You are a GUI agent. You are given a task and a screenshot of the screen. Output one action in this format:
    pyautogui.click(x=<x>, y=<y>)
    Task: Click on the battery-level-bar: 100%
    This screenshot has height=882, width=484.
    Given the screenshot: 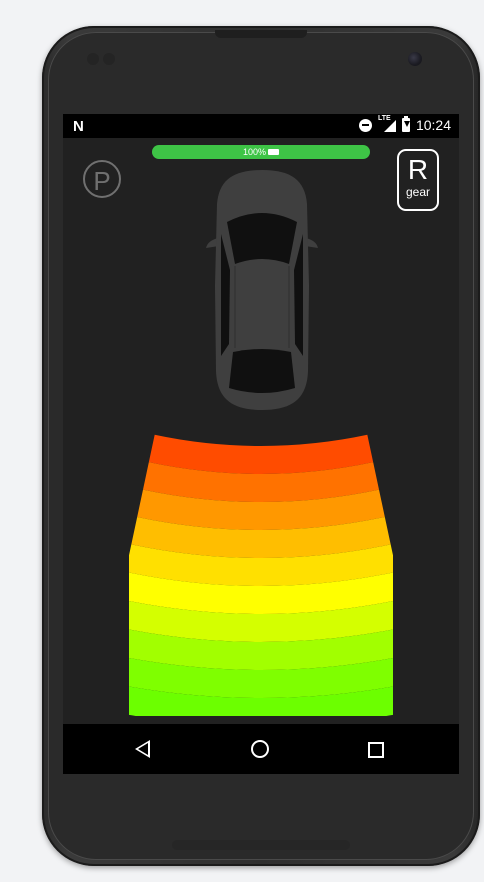 What is the action you would take?
    pyautogui.click(x=261, y=152)
    